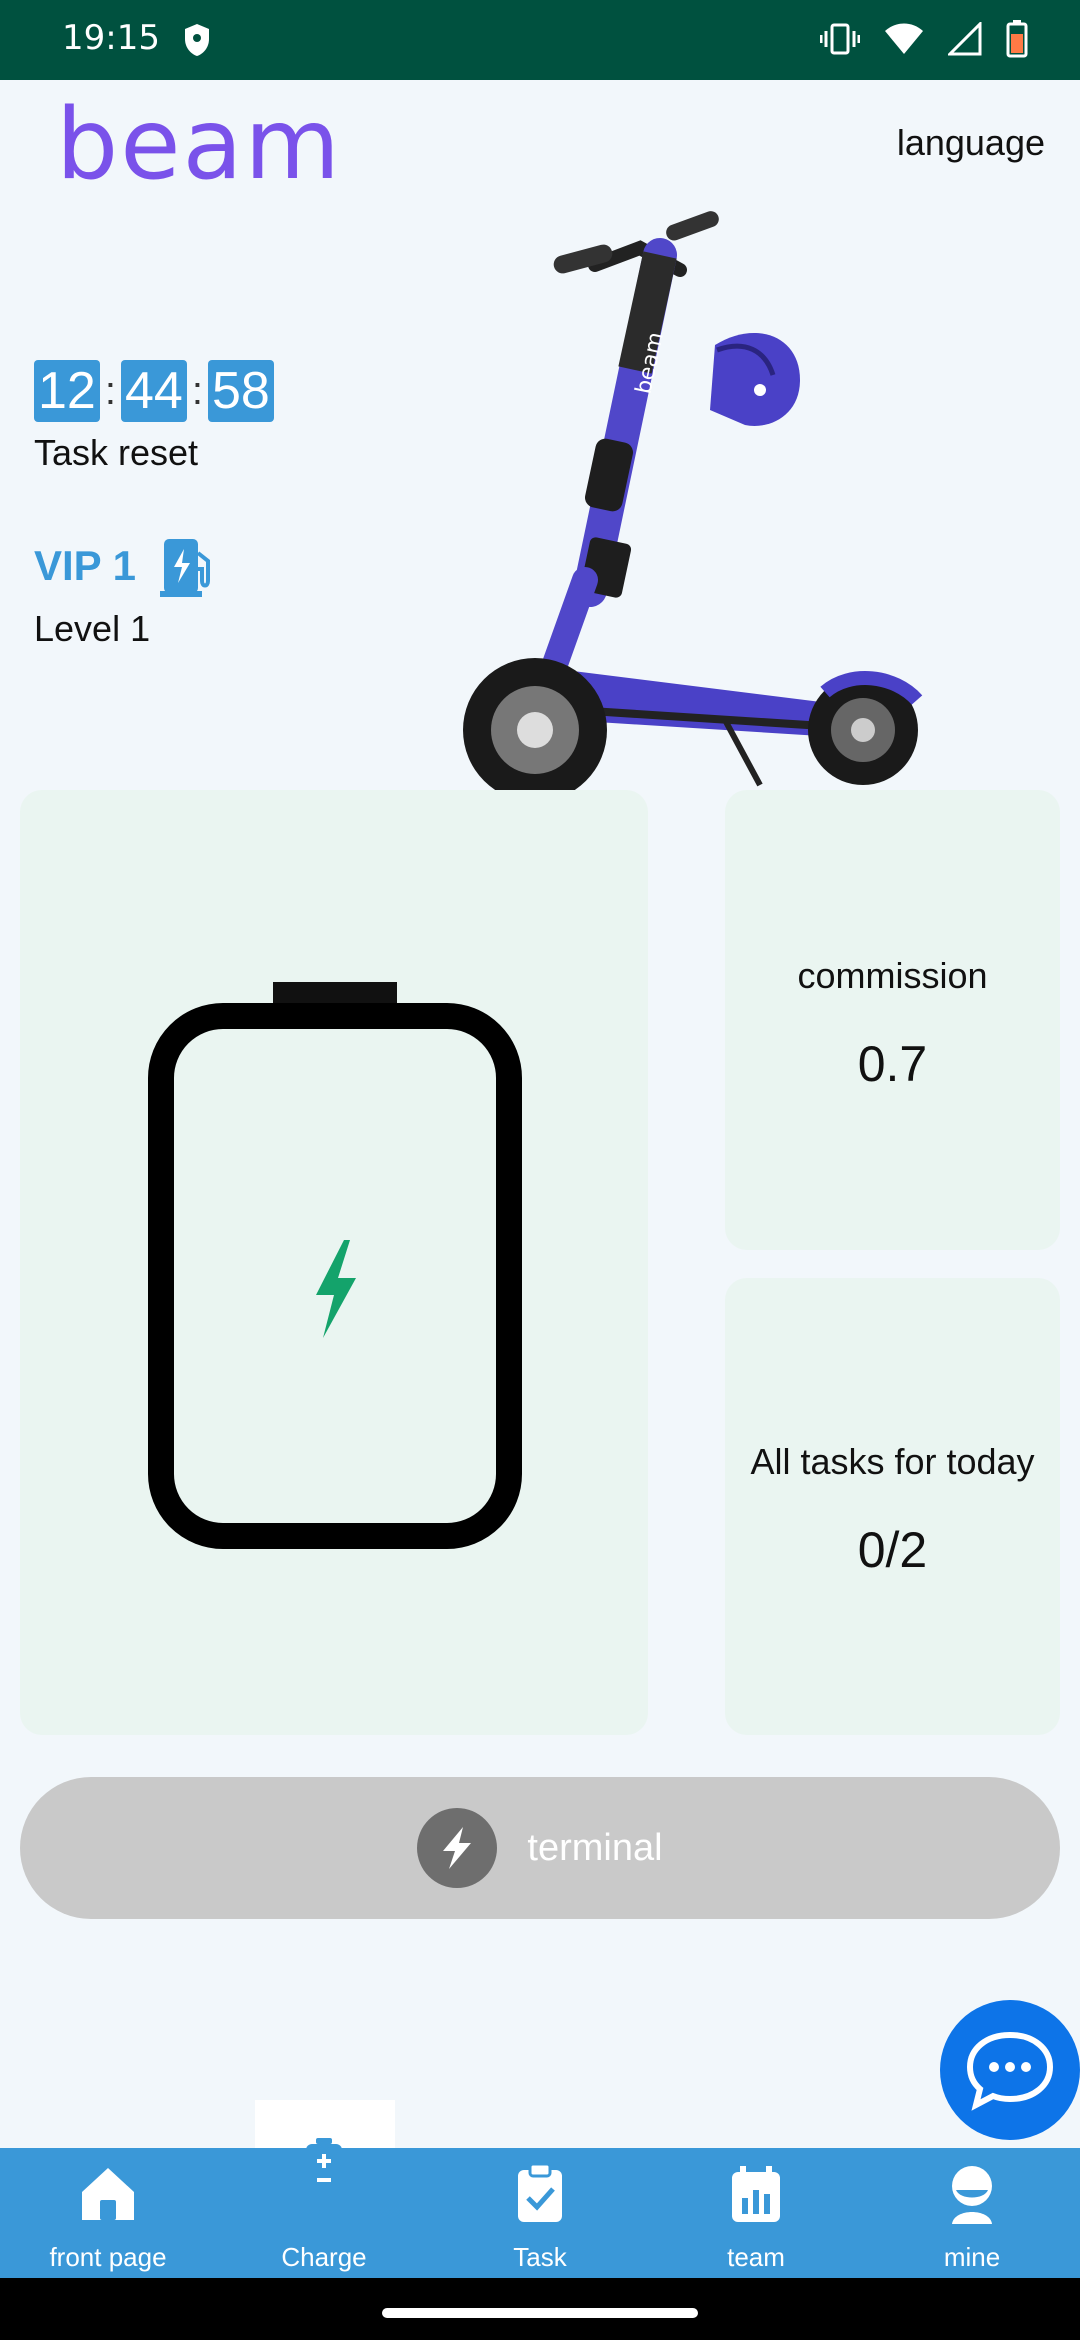 Image resolution: width=1080 pixels, height=2340 pixels. I want to click on timer-hours: 12, so click(67, 391).